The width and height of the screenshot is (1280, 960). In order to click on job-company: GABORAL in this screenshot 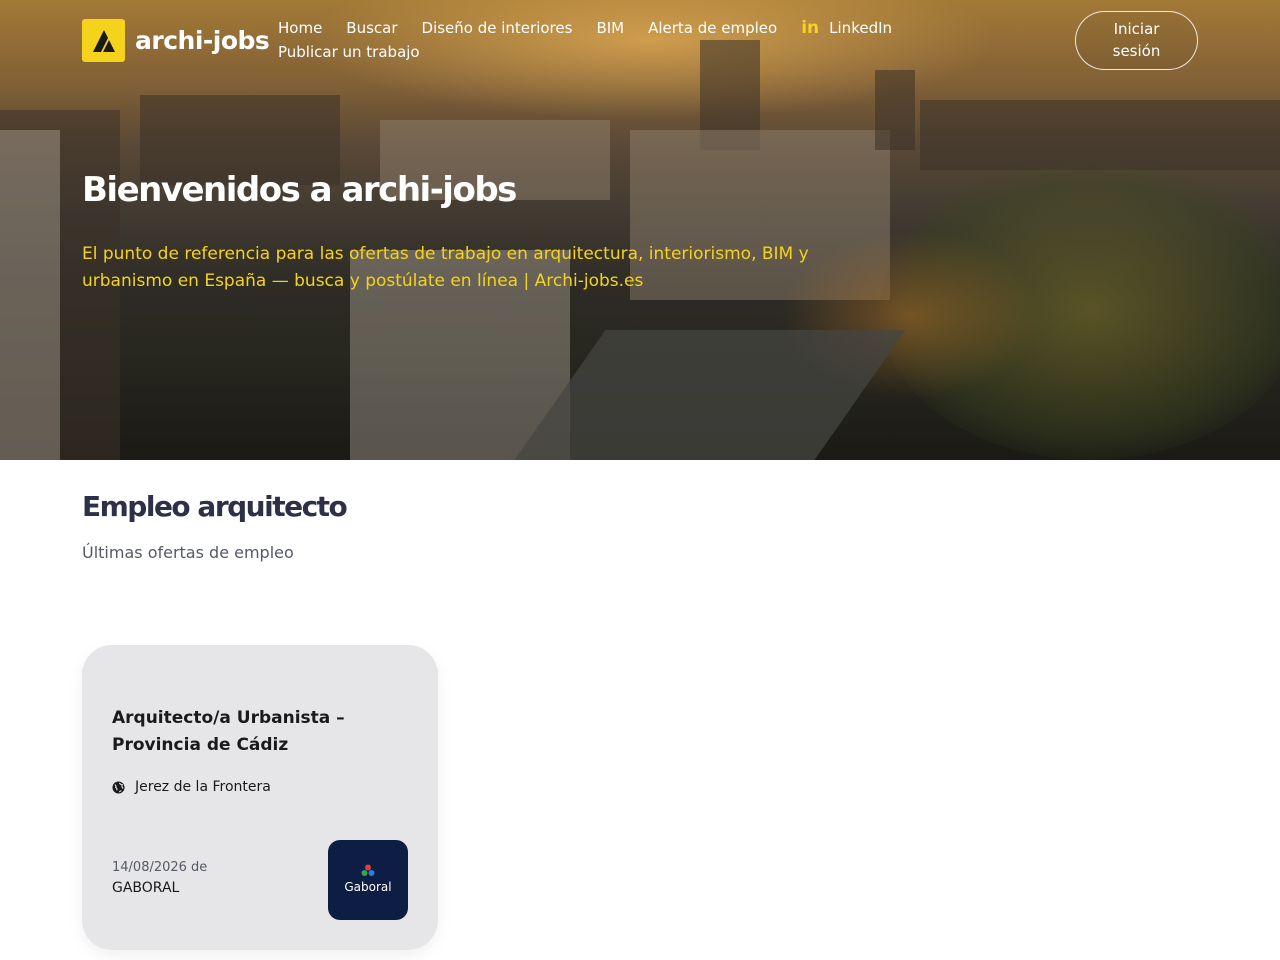, I will do `click(146, 888)`.